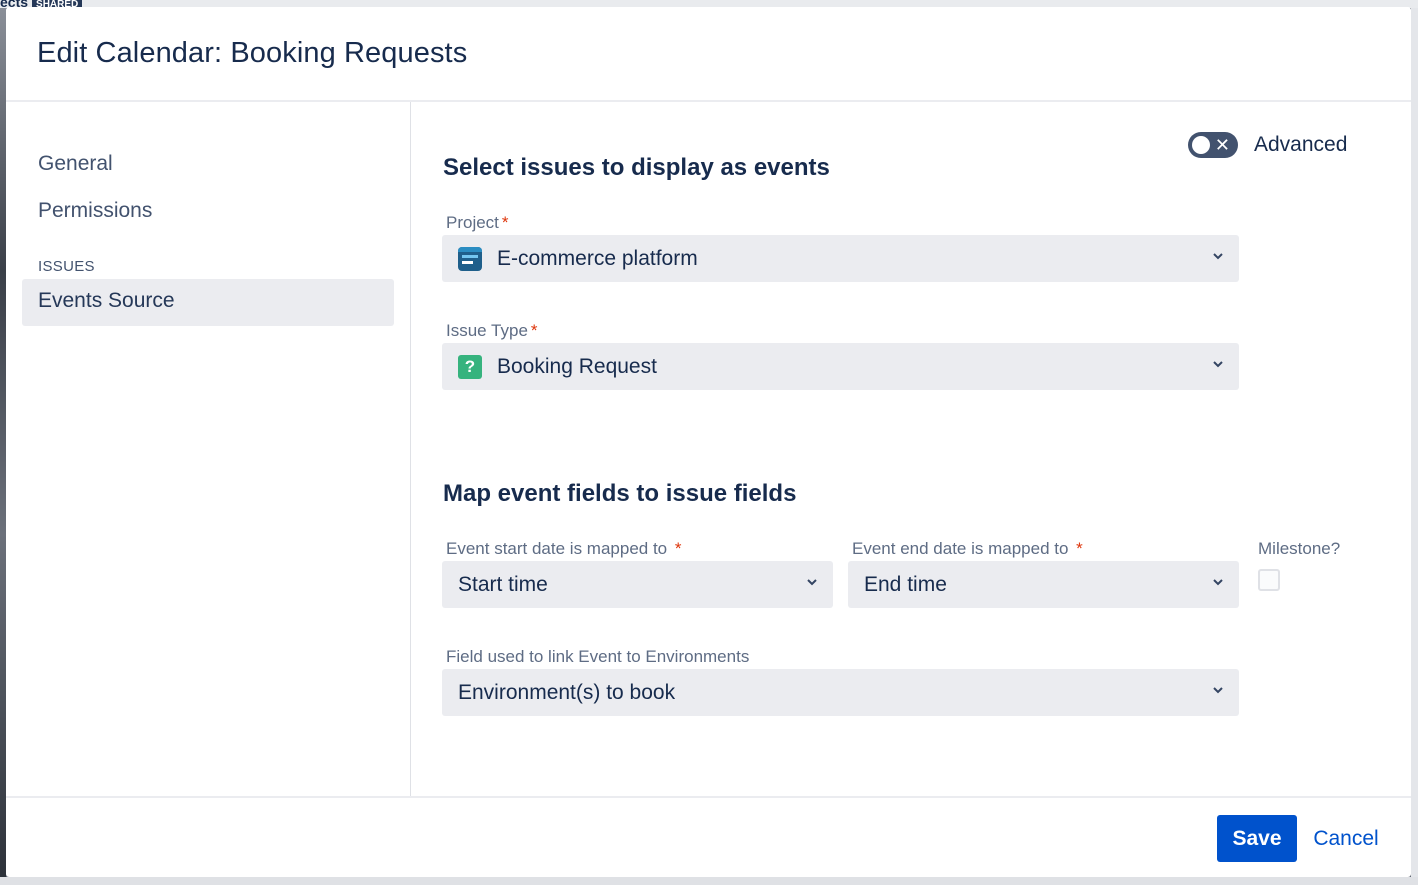  I want to click on end-date-select: End time, so click(1043, 584).